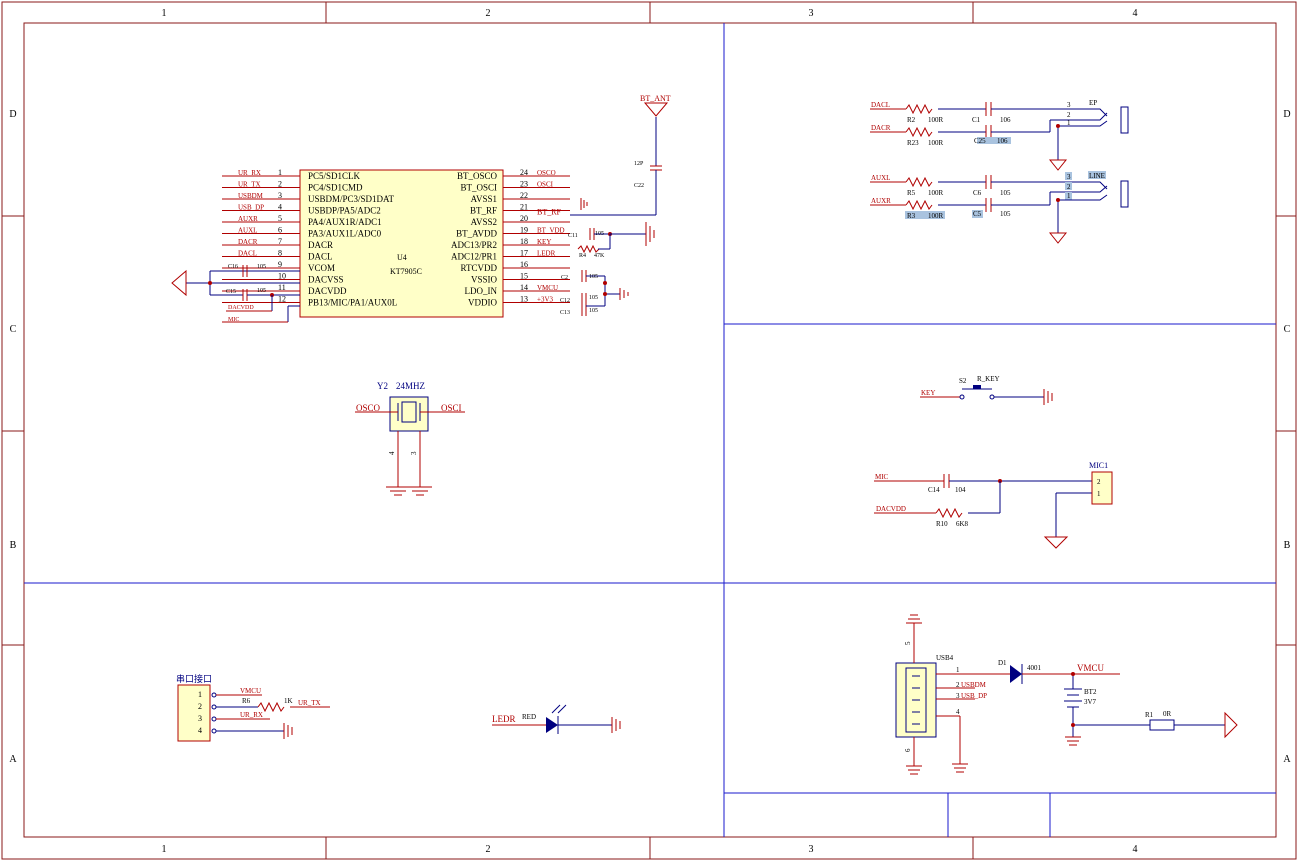  What do you see at coordinates (546, 173) in the screenshot?
I see `pin-net-label: OSCO` at bounding box center [546, 173].